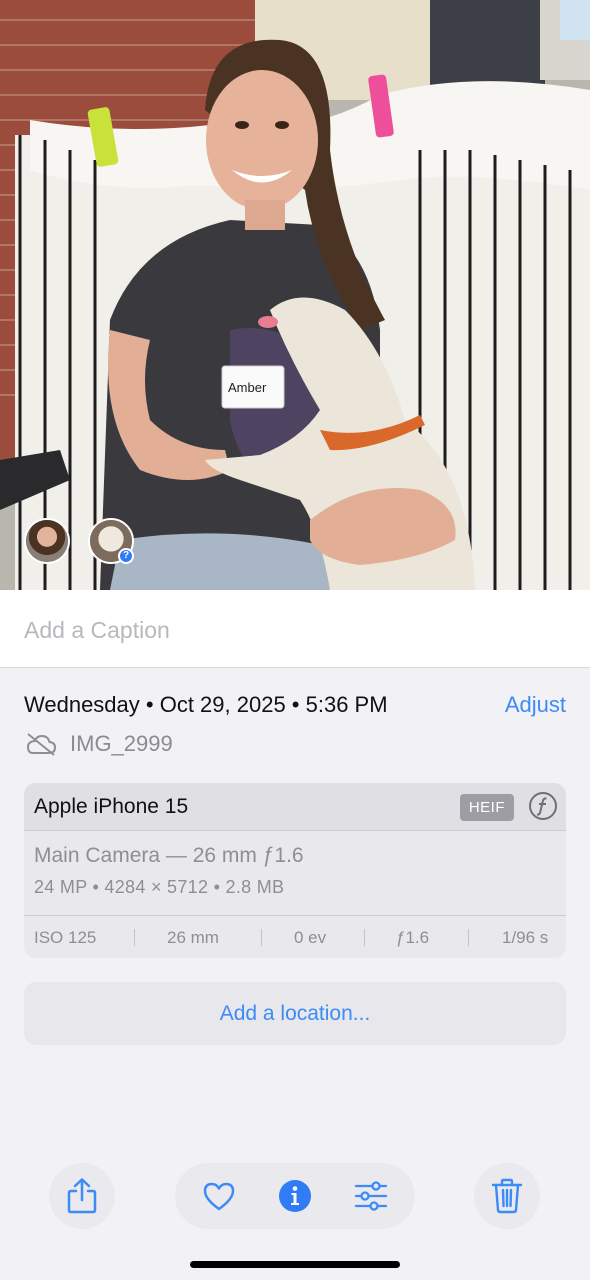  I want to click on file-info: IMG_2999, so click(98, 744).